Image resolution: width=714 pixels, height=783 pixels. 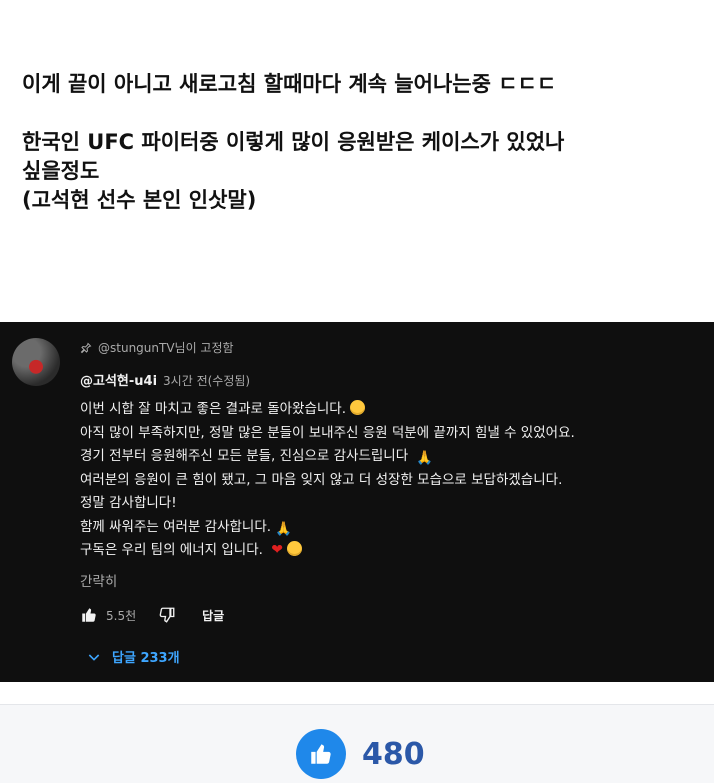 What do you see at coordinates (118, 379) in the screenshot?
I see `comment-author: @고석현-u4i` at bounding box center [118, 379].